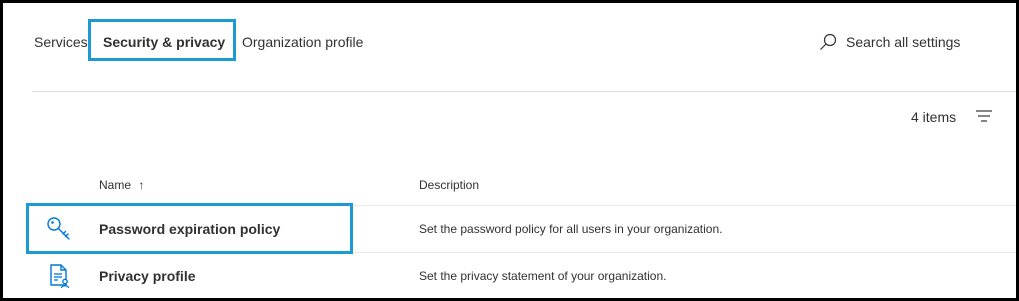  I want to click on tab-organization-profile: Organization profile, so click(302, 42).